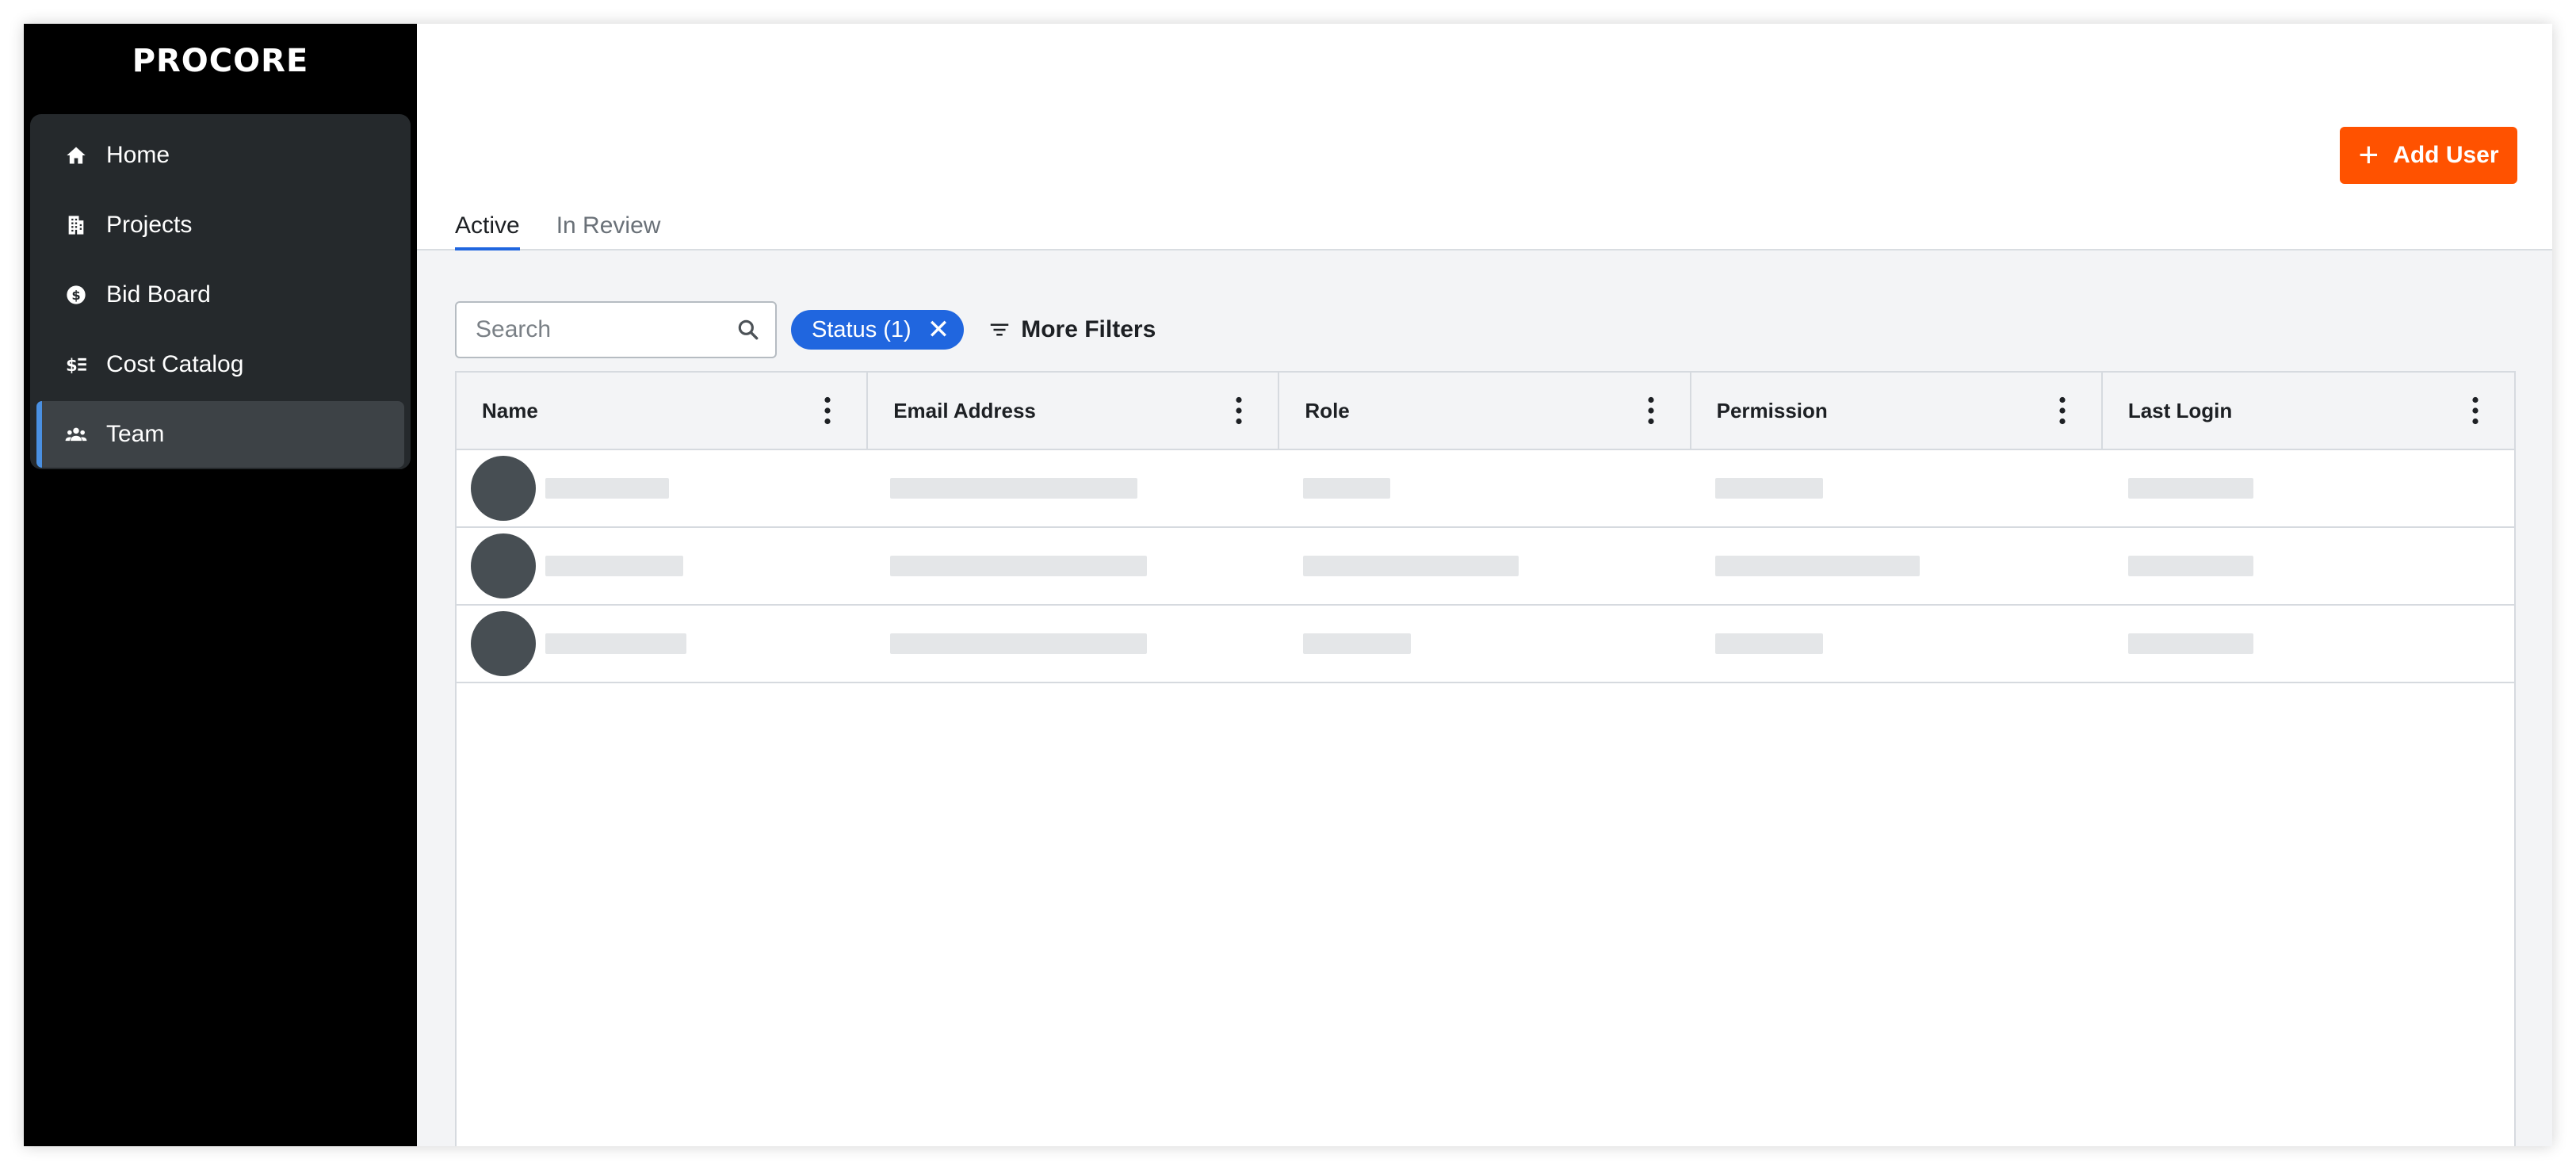 The width and height of the screenshot is (2576, 1170). What do you see at coordinates (1772, 410) in the screenshot?
I see `column-label: Permission` at bounding box center [1772, 410].